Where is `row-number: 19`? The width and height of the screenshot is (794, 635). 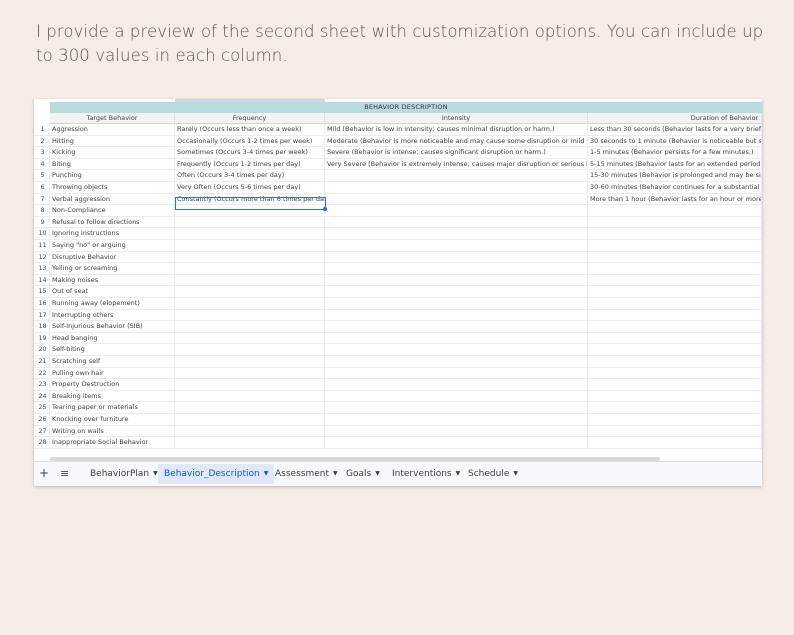
row-number: 19 is located at coordinates (42, 338).